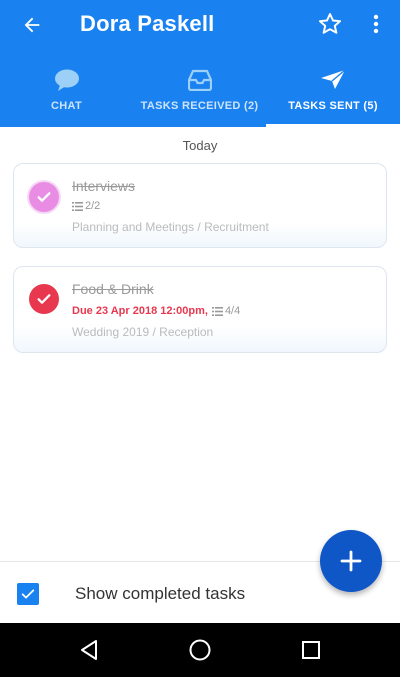 Image resolution: width=400 pixels, height=677 pixels. What do you see at coordinates (93, 206) in the screenshot?
I see `subtask-count-text: 2/2` at bounding box center [93, 206].